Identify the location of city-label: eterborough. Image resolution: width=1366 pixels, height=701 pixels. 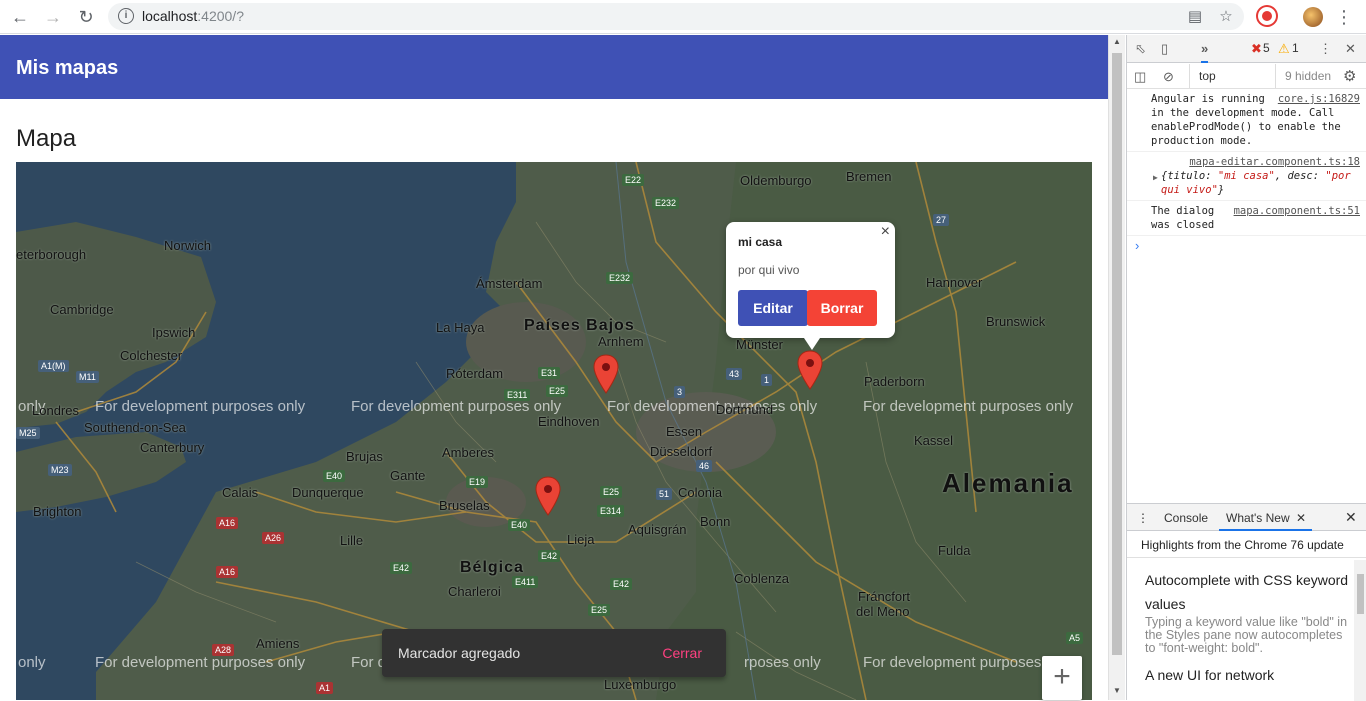
(51, 254).